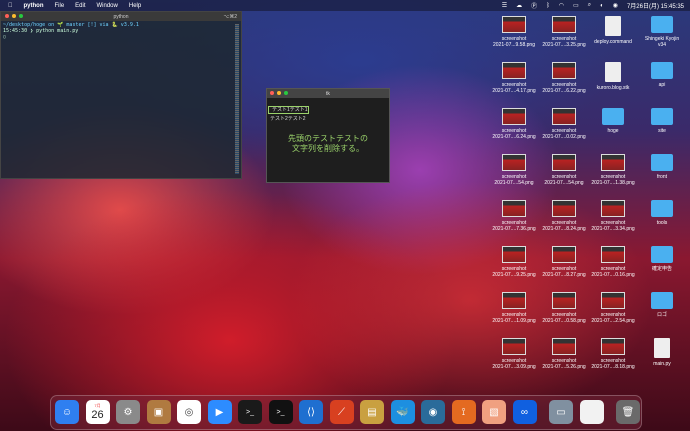  I want to click on desktop-item: screenshot 2021-07...9.58.png, so click(514, 32).